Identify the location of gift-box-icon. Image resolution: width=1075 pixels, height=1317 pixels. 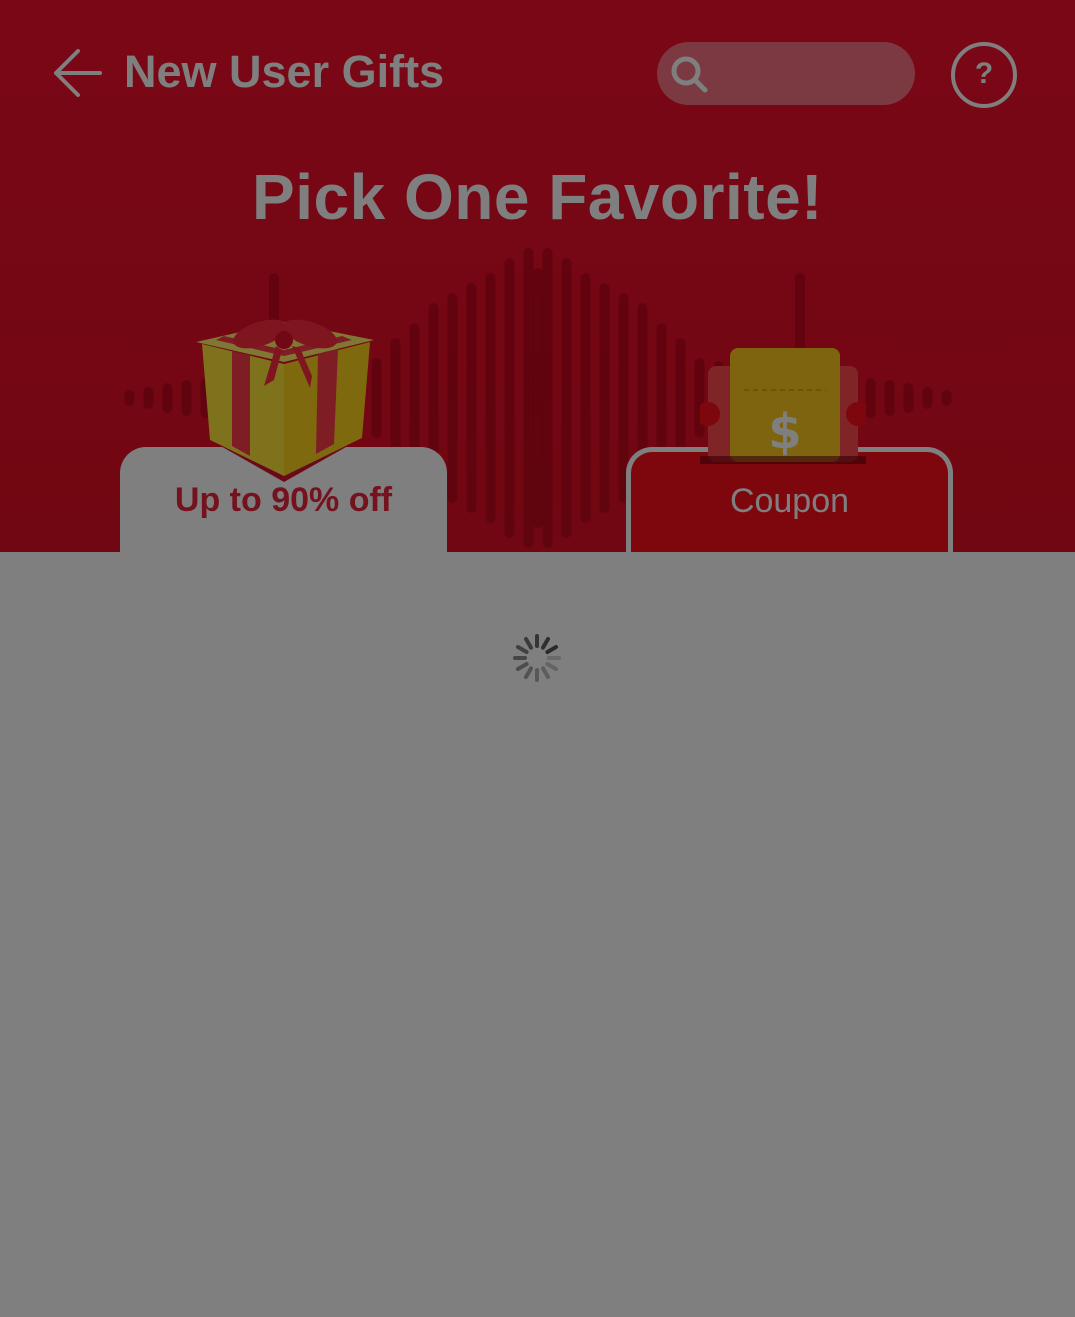
(285, 400).